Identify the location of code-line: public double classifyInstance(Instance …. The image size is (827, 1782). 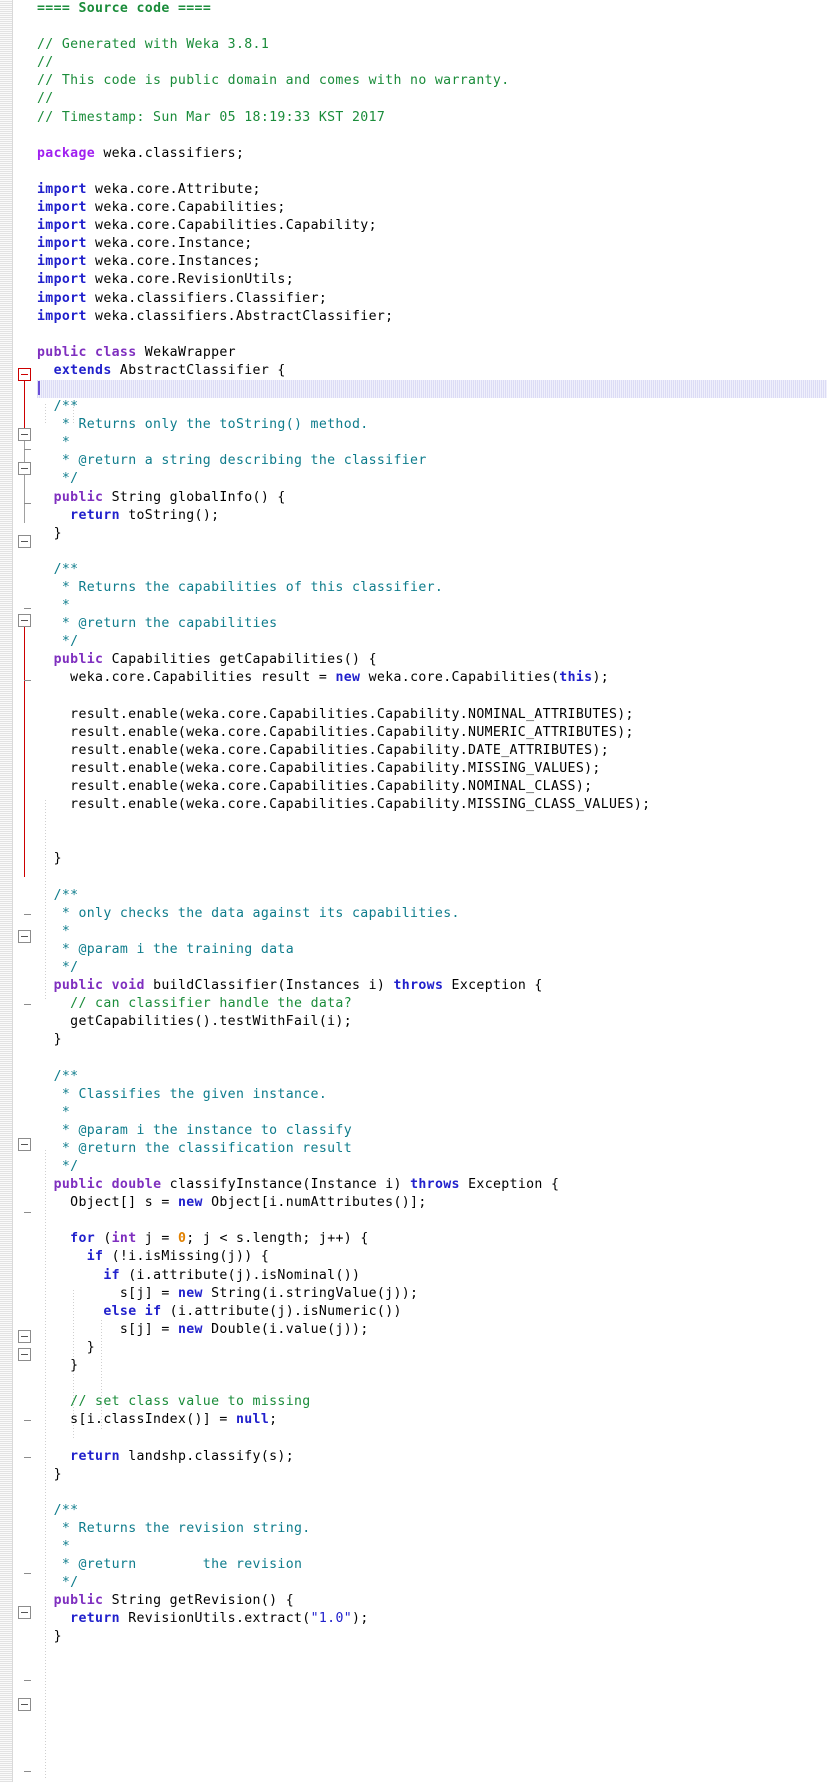
(432, 1185).